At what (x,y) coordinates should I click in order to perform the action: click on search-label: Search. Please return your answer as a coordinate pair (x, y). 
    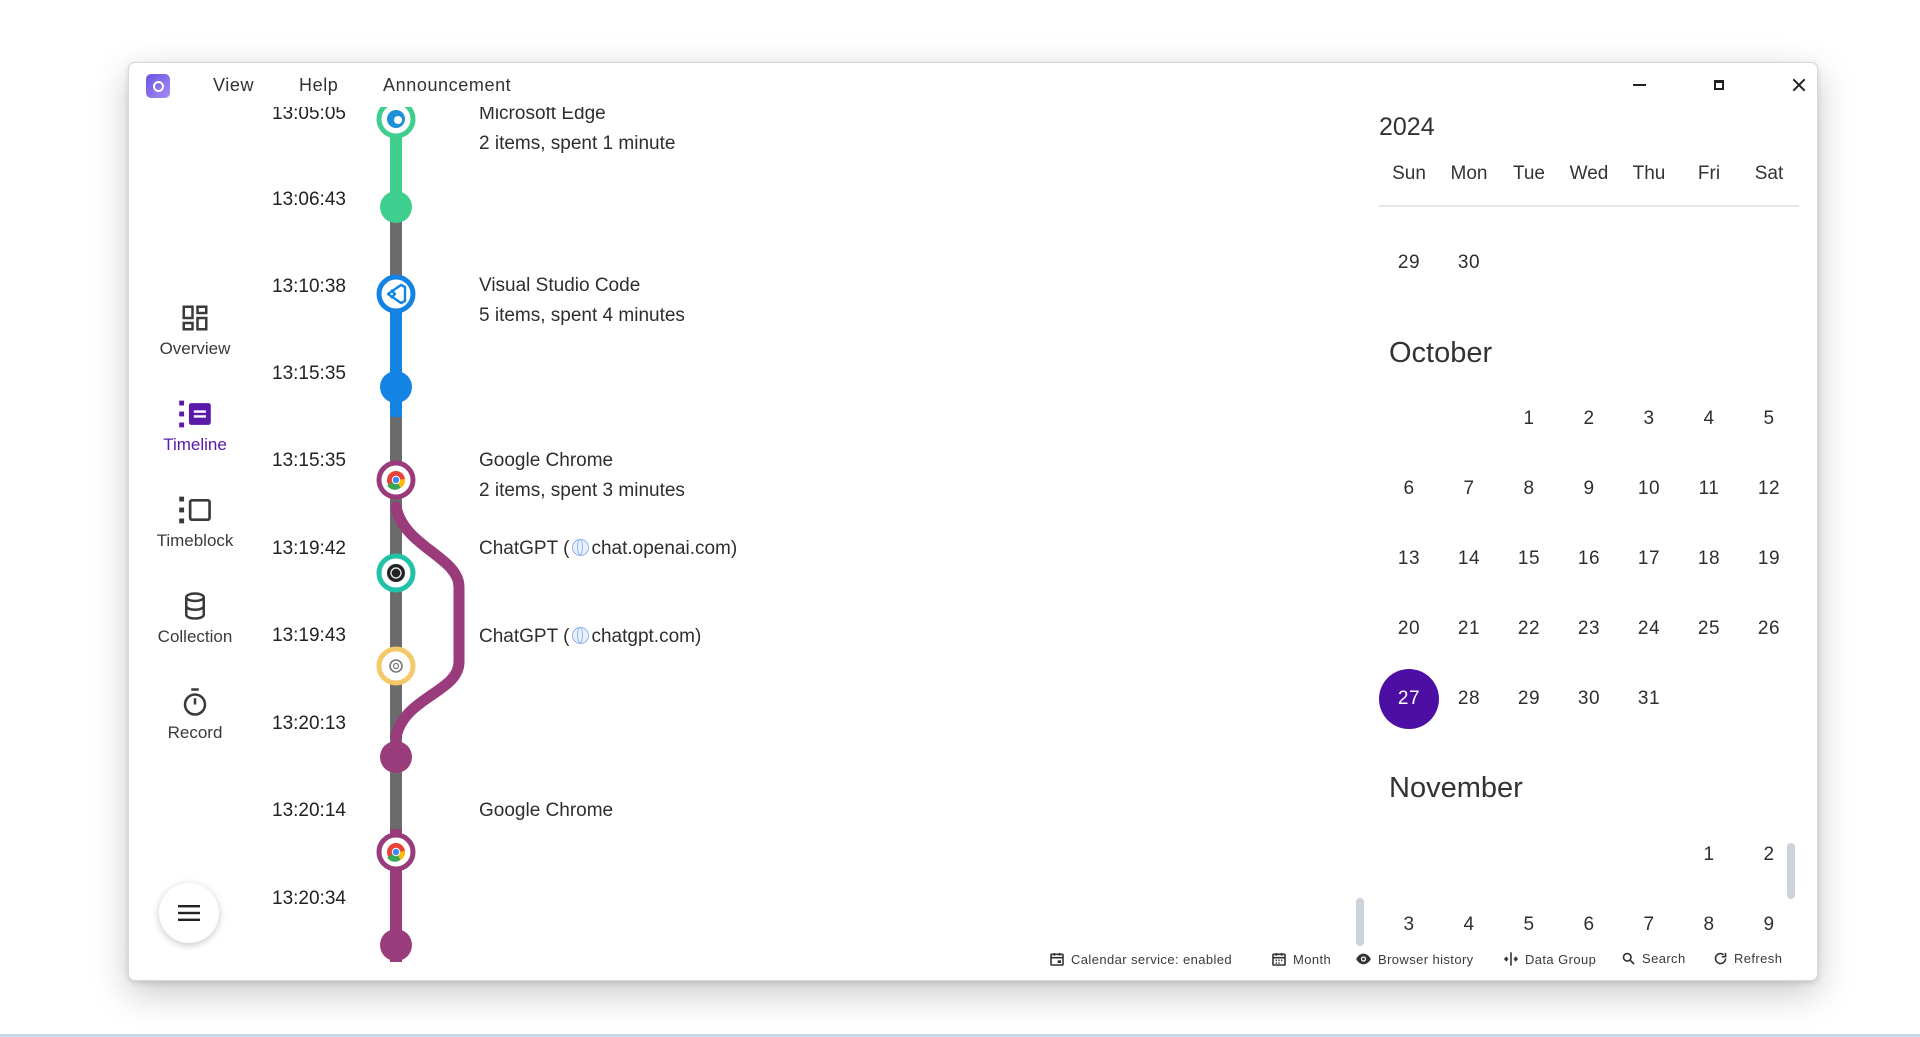
    Looking at the image, I should click on (1664, 958).